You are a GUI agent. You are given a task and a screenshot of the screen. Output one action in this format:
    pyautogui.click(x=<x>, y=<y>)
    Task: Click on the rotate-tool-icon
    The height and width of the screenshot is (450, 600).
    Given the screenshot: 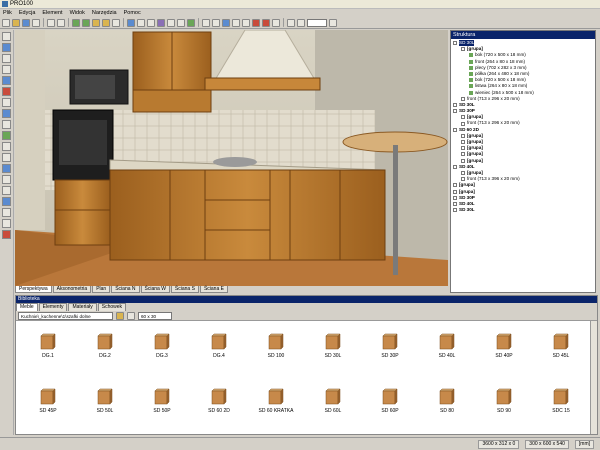 What is the action you would take?
    pyautogui.click(x=6, y=69)
    